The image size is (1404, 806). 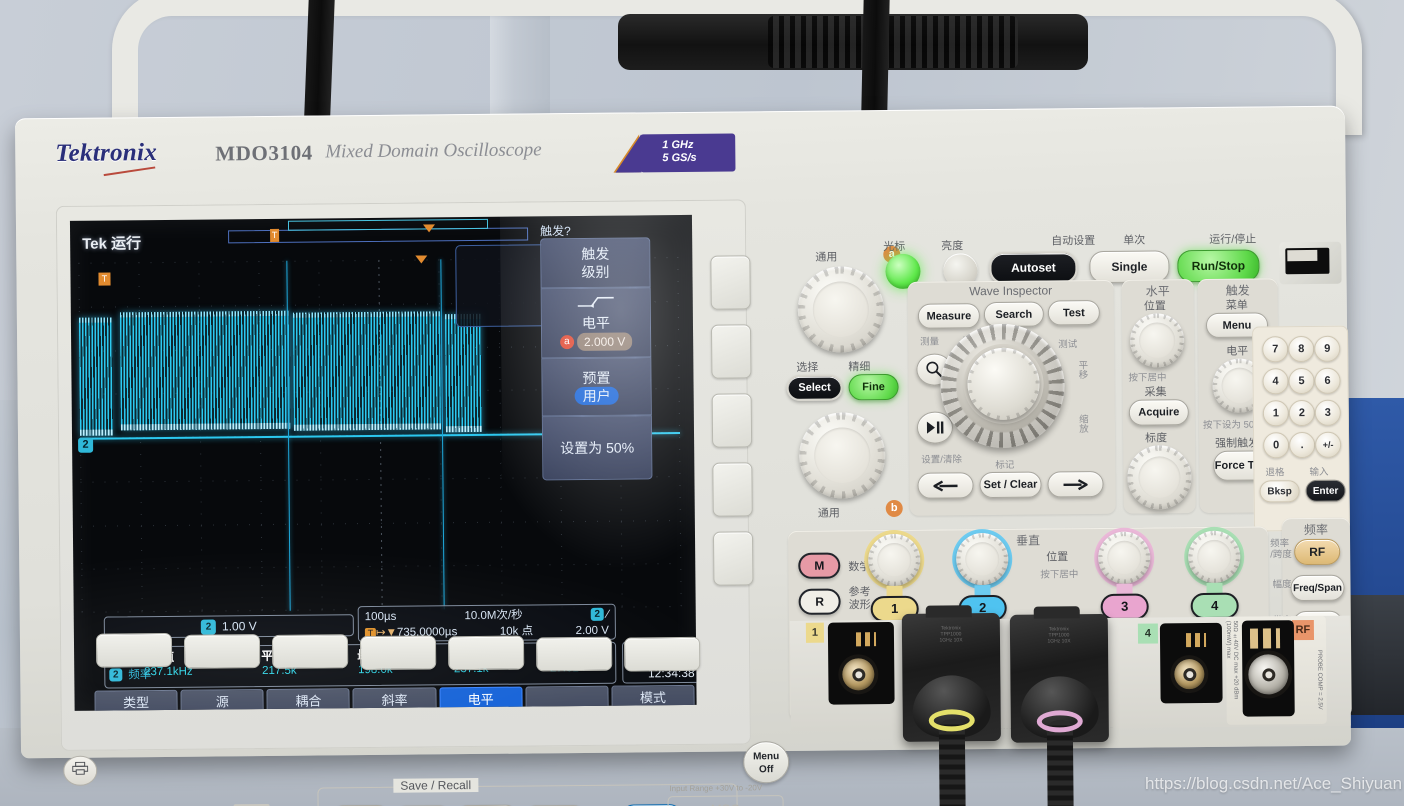 I want to click on handle-grip, so click(x=853, y=42).